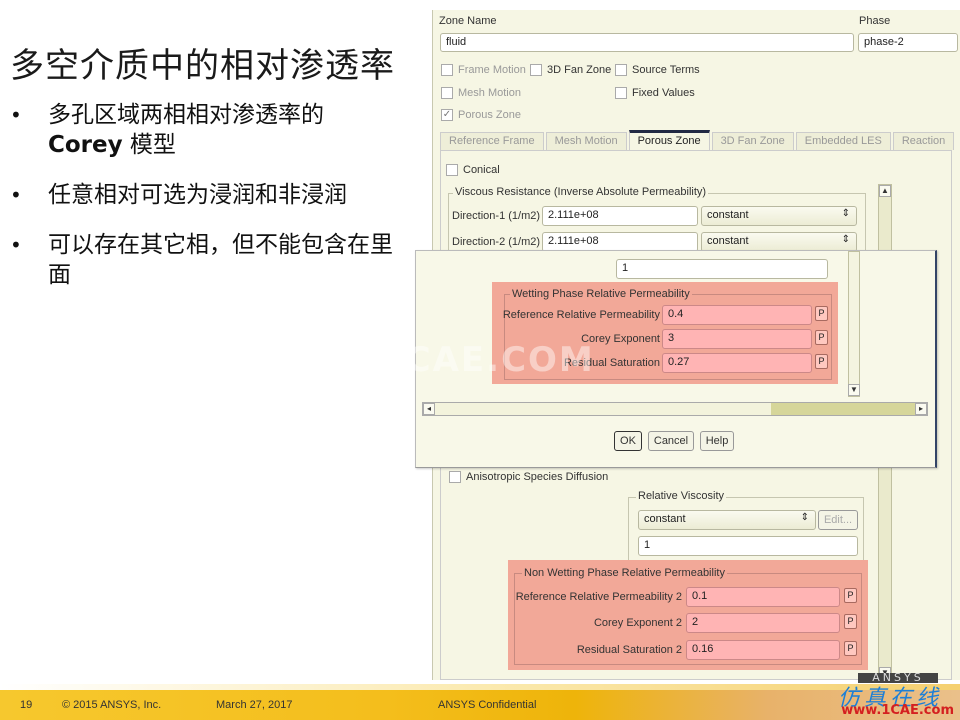 This screenshot has width=960, height=720. I want to click on w-ref-perm-param-button: P, so click(821, 313).